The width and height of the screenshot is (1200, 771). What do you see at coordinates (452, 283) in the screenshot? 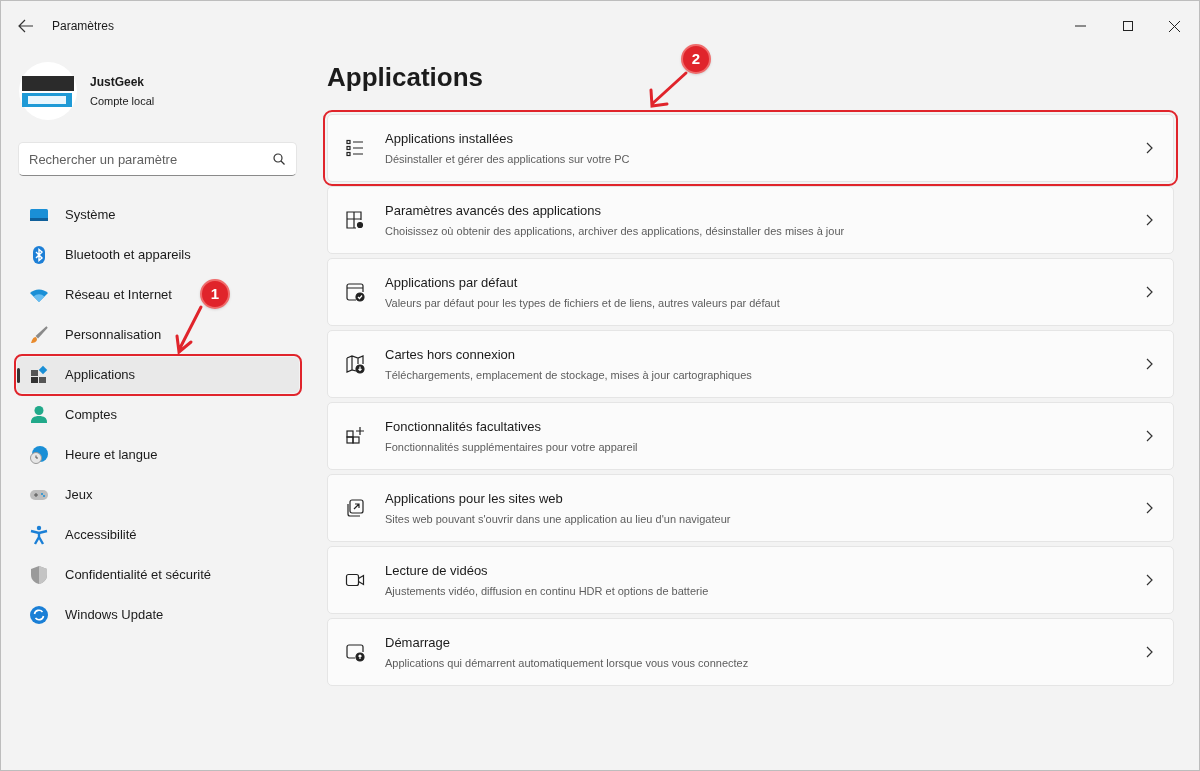
I see `card-title: Applications par défaut` at bounding box center [452, 283].